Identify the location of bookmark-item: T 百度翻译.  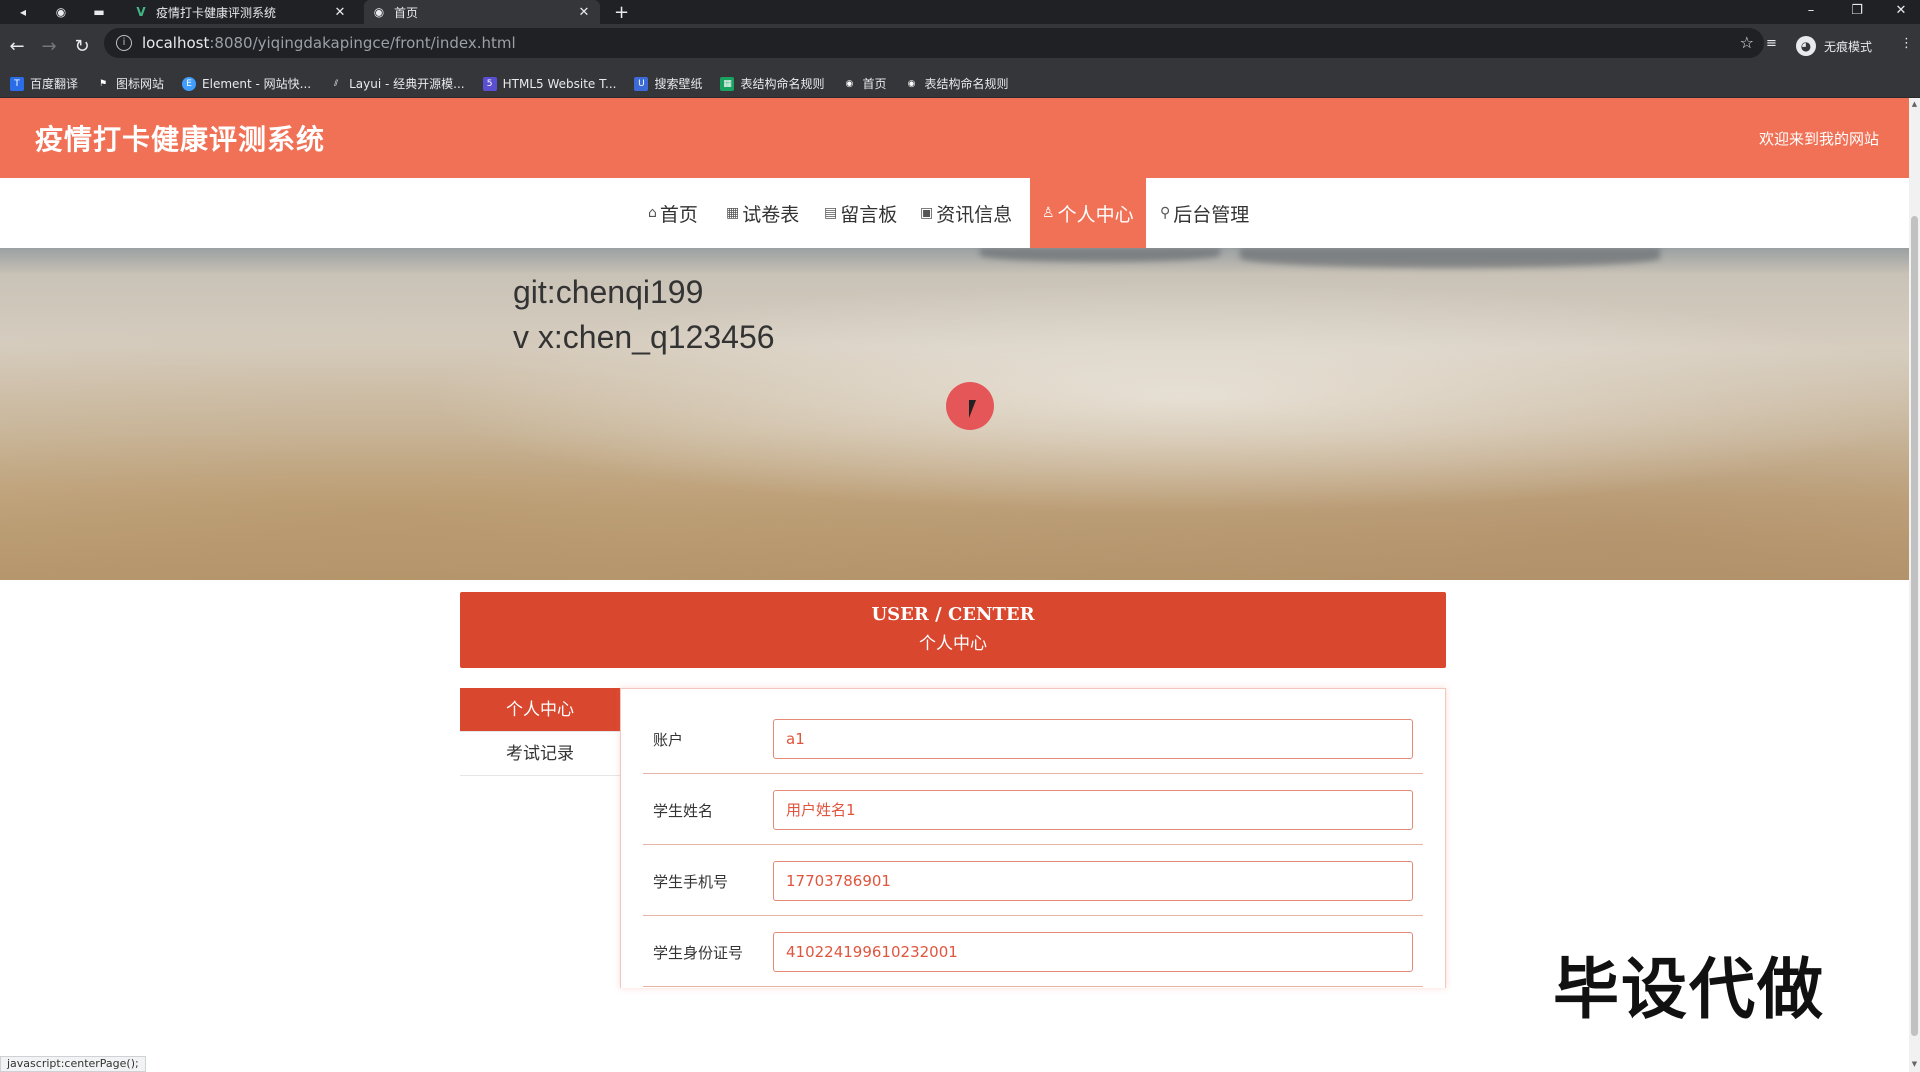
(44, 83).